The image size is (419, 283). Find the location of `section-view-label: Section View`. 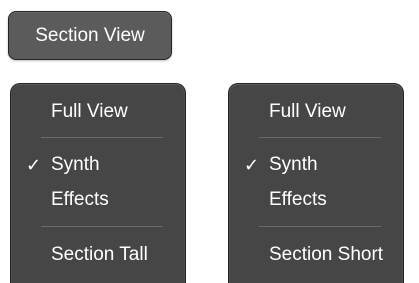

section-view-label: Section View is located at coordinates (90, 35).